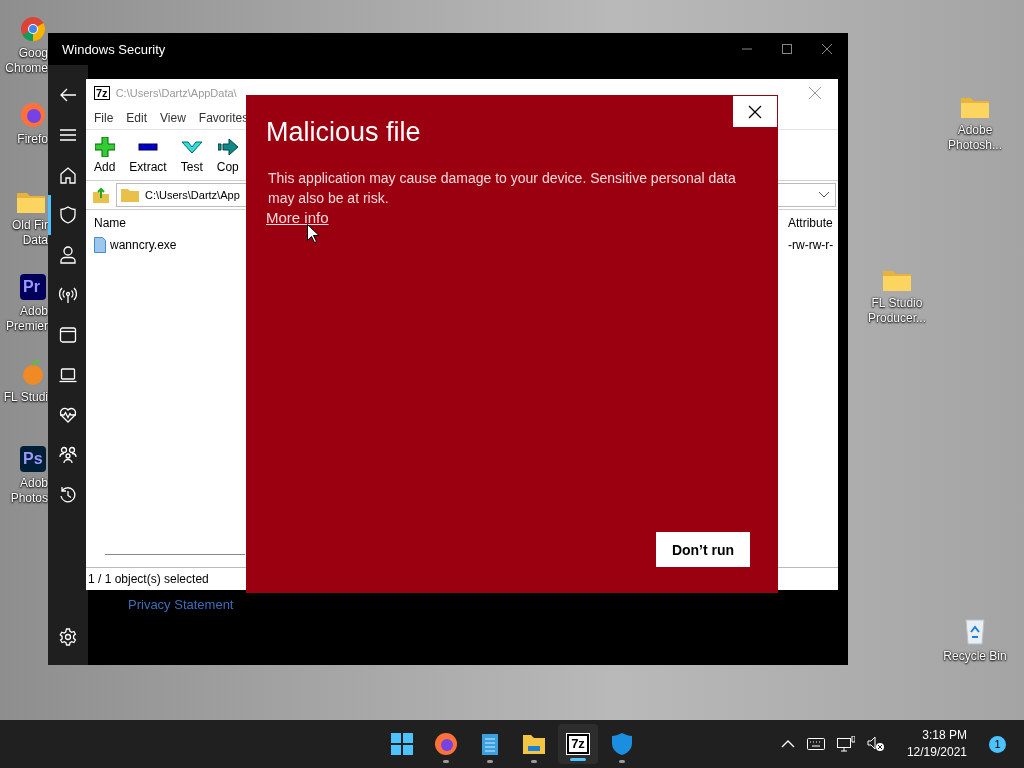  Describe the element at coordinates (104, 146) in the screenshot. I see `plus-icon` at that location.